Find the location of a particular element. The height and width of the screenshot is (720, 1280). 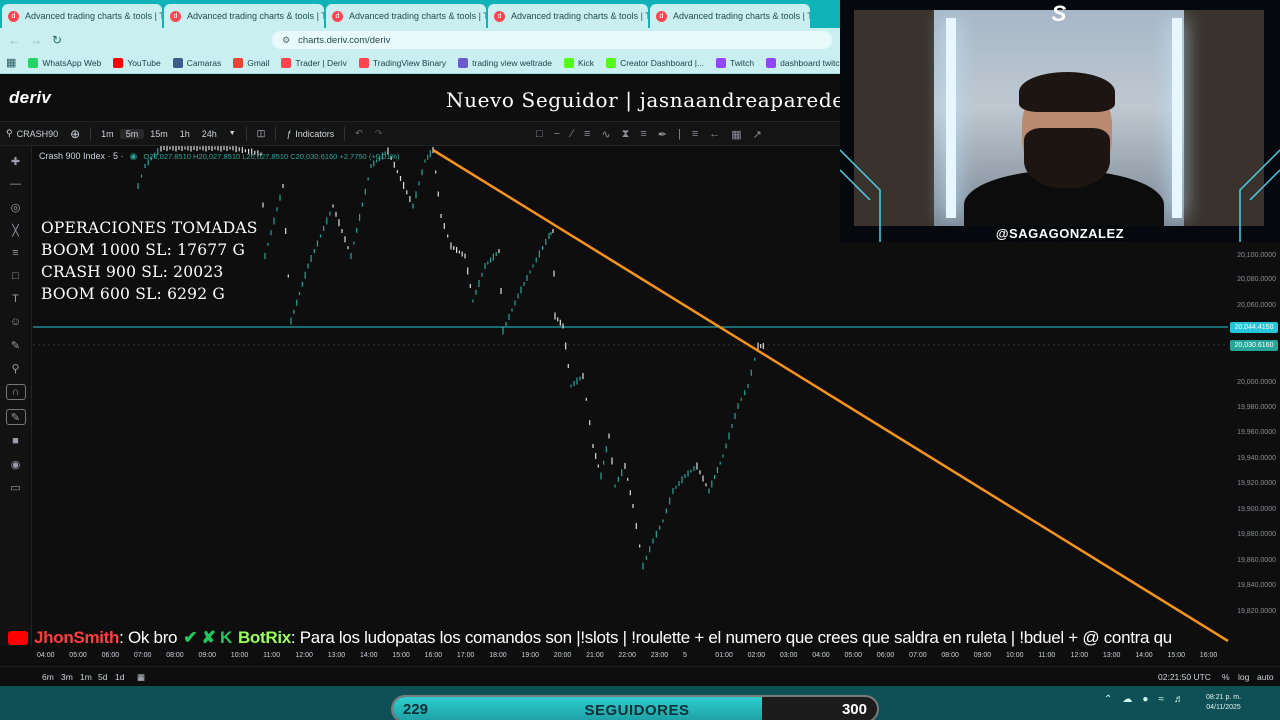

ray-icon: ← is located at coordinates (714, 134).